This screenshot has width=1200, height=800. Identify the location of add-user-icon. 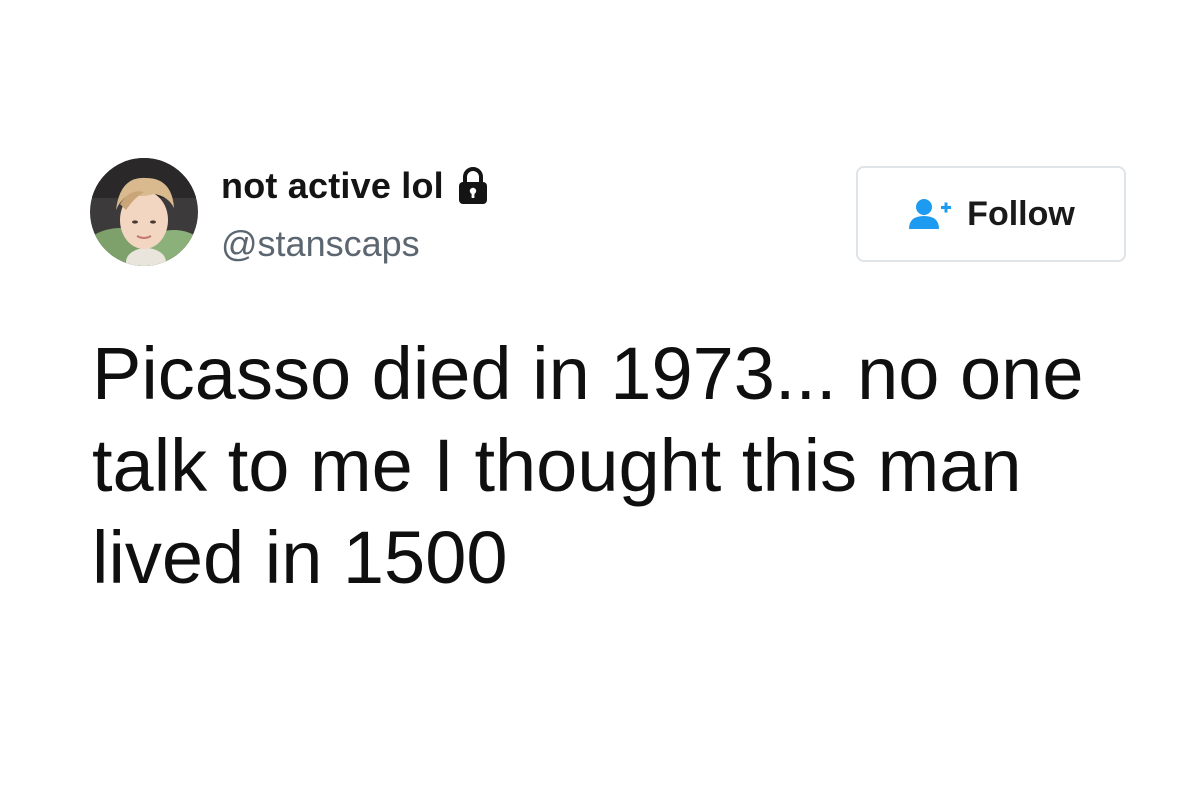
(930, 214).